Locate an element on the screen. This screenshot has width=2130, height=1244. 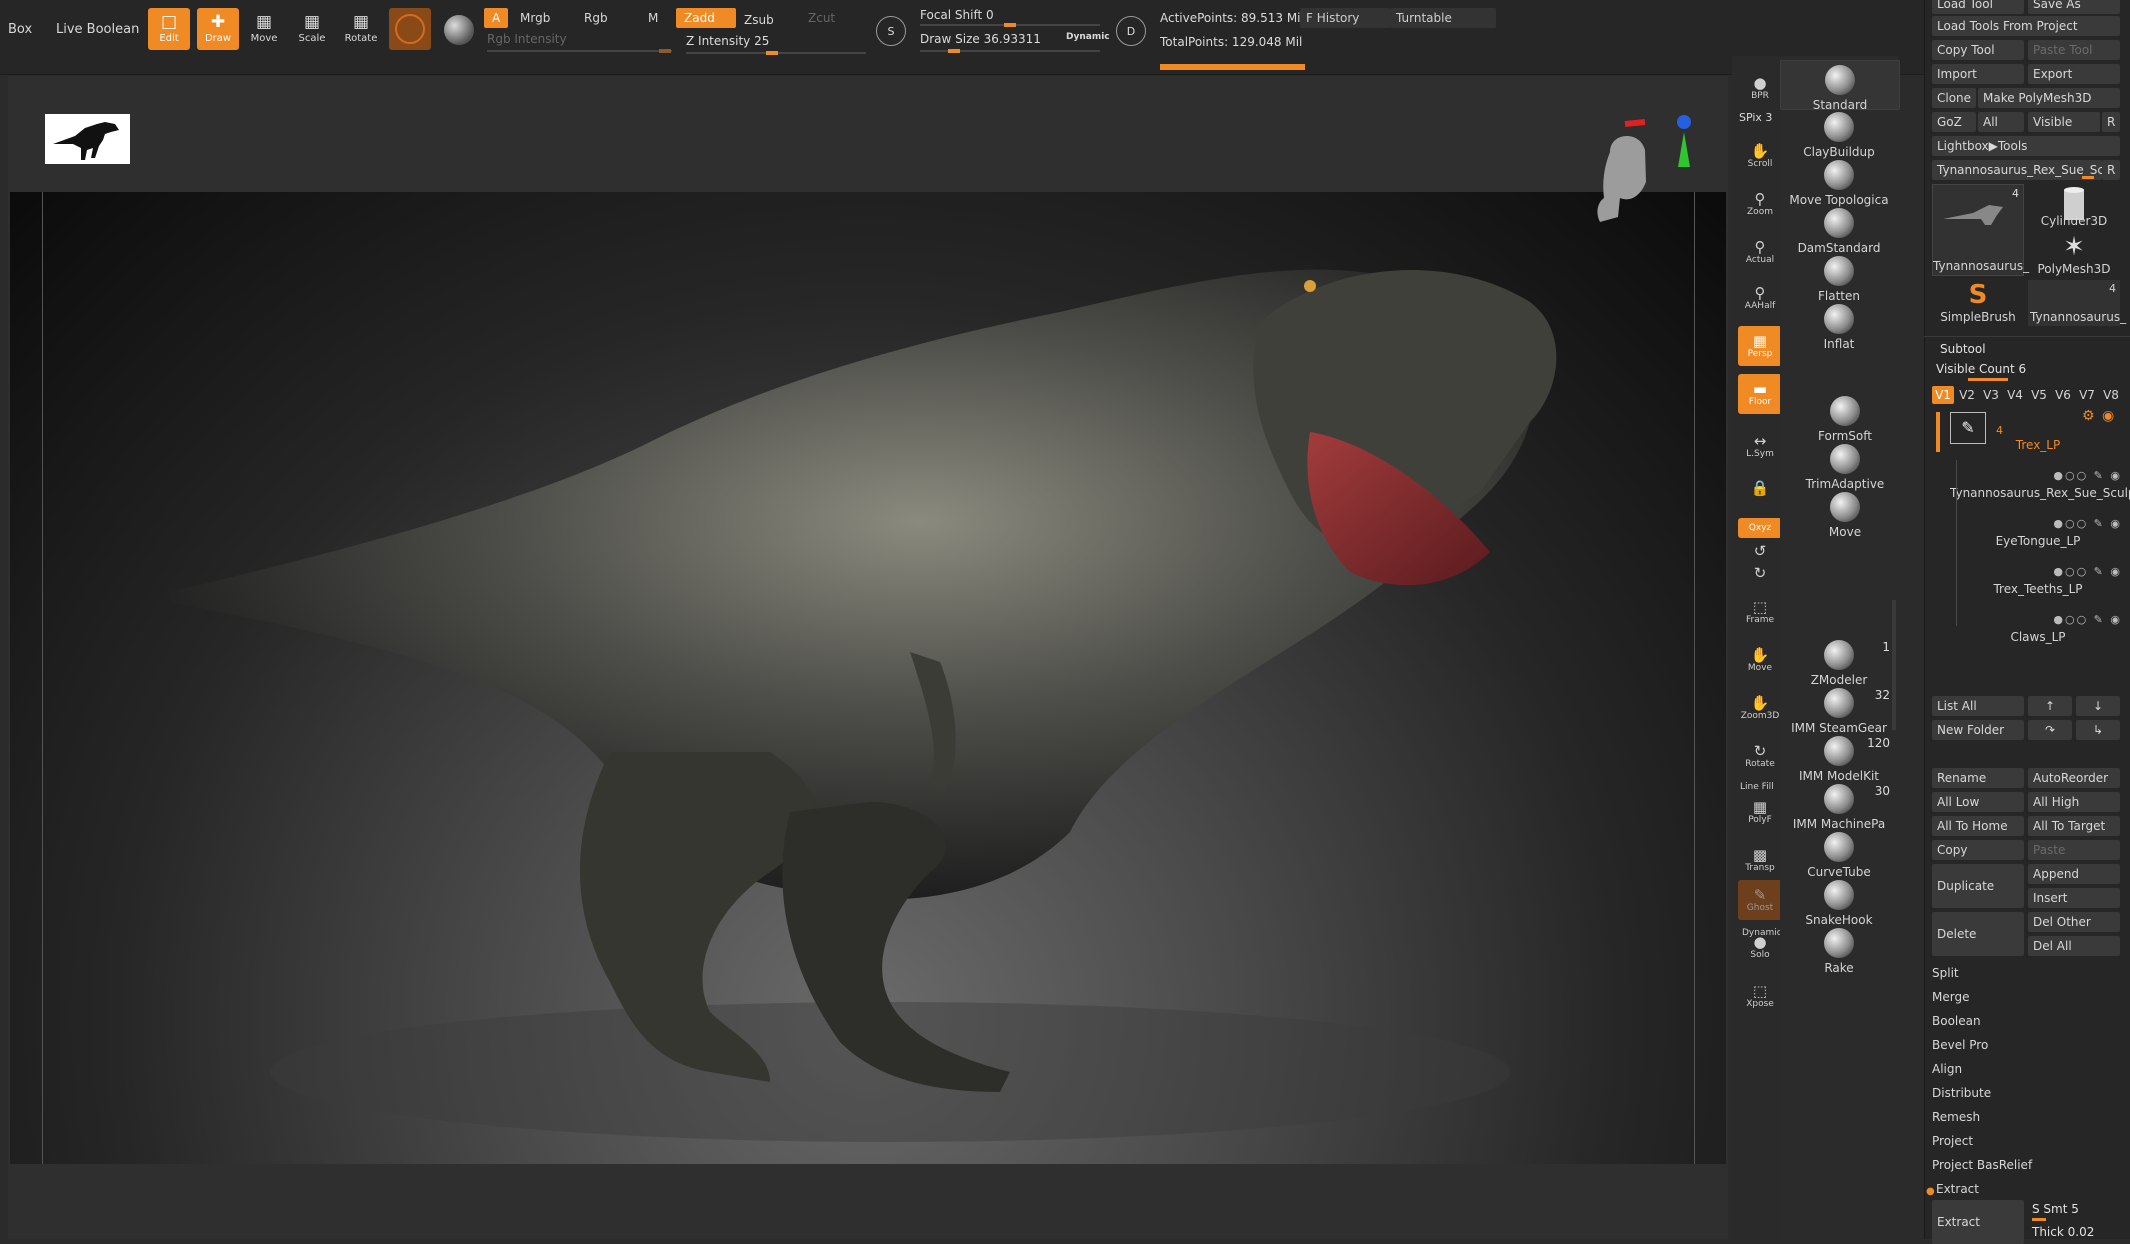
del-other-button: Del Other is located at coordinates (2074, 922).